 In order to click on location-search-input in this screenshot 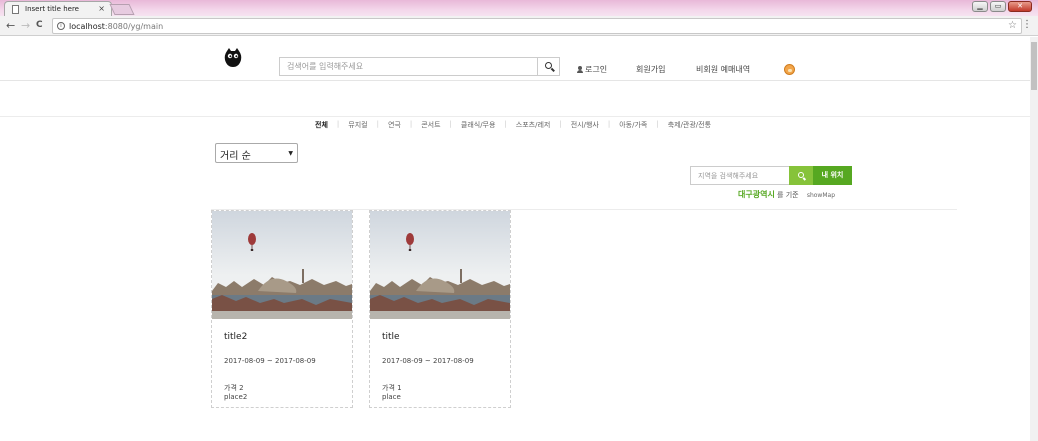, I will do `click(740, 175)`.